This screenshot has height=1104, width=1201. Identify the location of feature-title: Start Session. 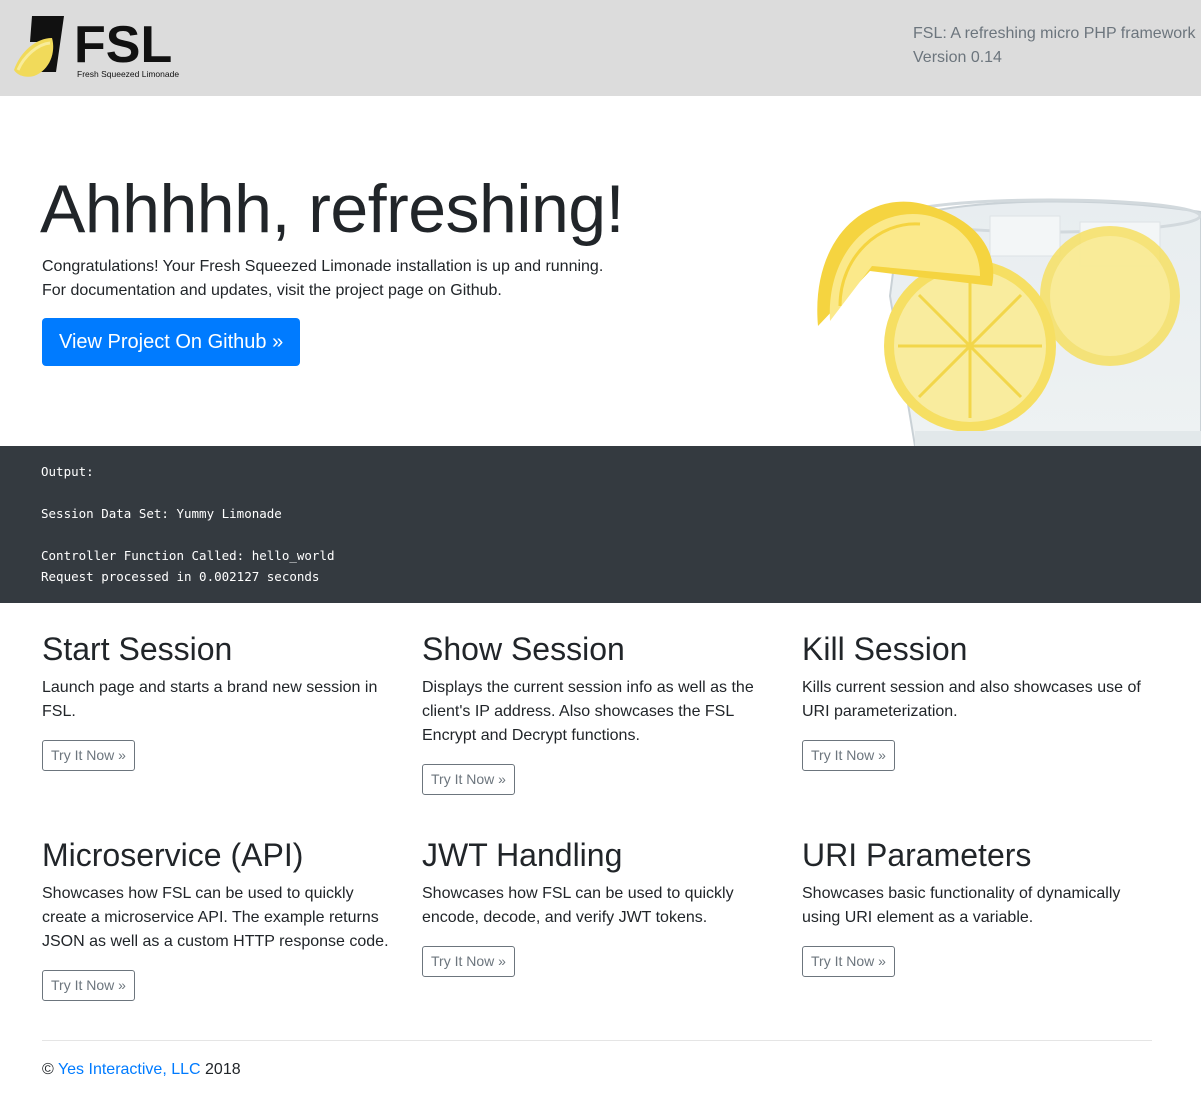
(137, 649).